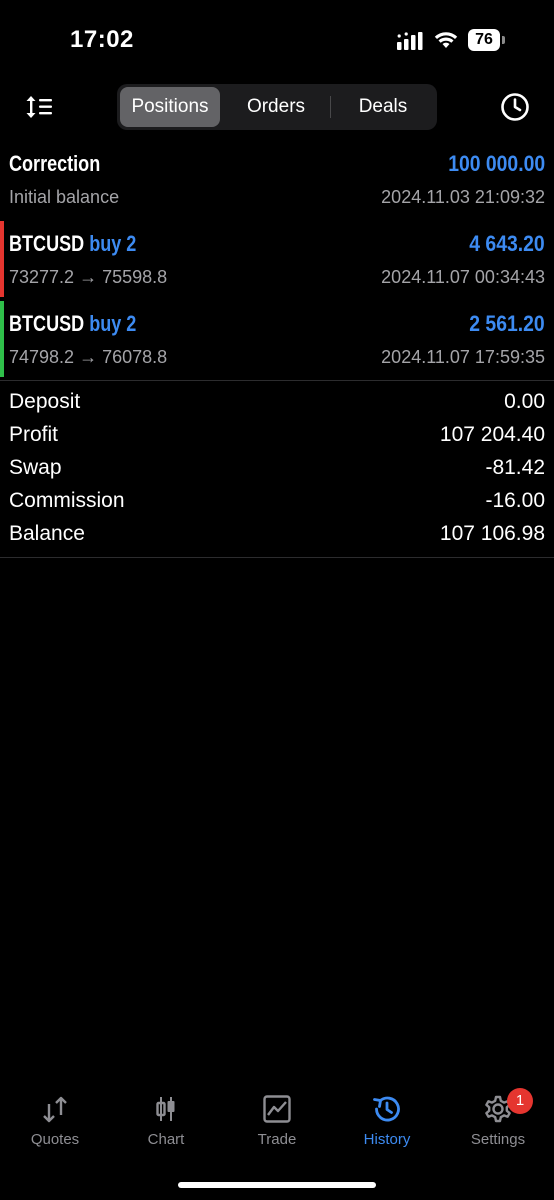 The height and width of the screenshot is (1200, 554). What do you see at coordinates (498, 1139) in the screenshot?
I see `tab-label: Settings` at bounding box center [498, 1139].